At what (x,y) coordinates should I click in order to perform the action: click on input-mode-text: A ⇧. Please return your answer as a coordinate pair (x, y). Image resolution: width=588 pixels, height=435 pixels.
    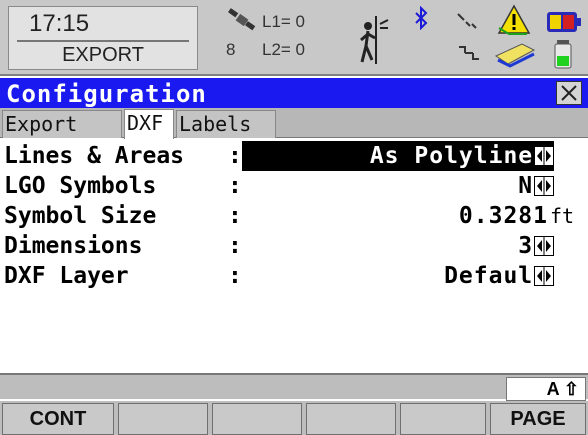
    Looking at the image, I should click on (562, 389).